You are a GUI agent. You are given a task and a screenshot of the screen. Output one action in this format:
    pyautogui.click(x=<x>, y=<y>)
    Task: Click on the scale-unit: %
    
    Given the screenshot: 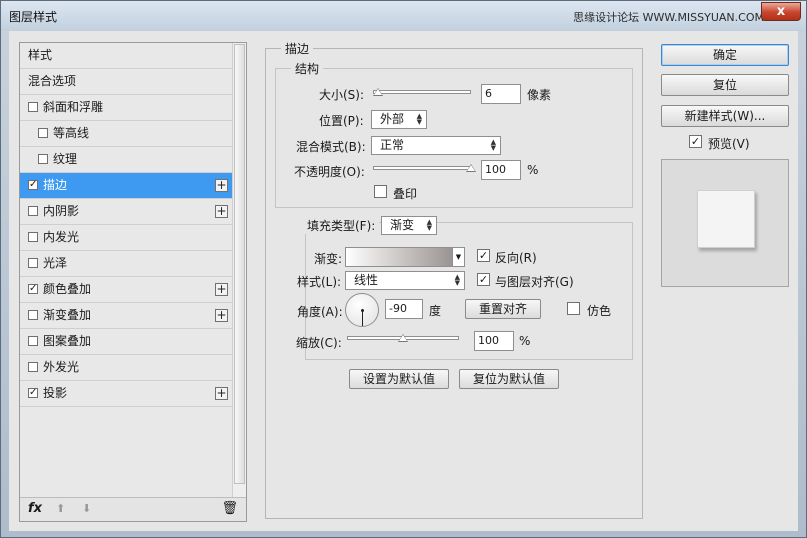 What is the action you would take?
    pyautogui.click(x=525, y=341)
    